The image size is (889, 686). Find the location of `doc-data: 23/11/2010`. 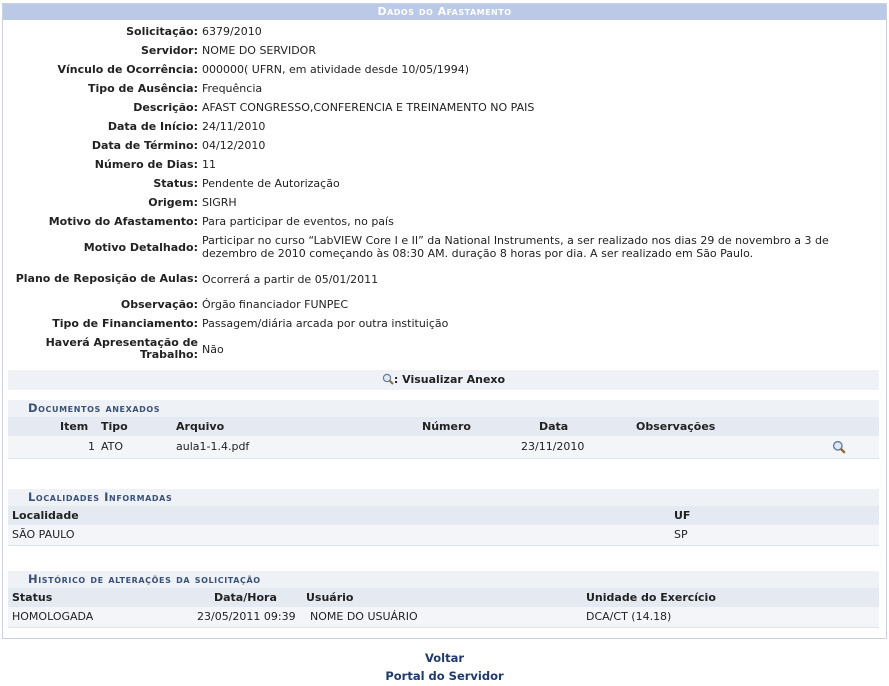

doc-data: 23/11/2010 is located at coordinates (553, 446).